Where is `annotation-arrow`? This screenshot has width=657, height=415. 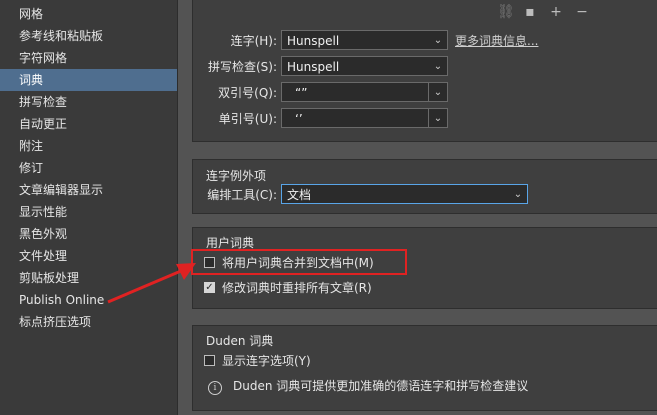 annotation-arrow is located at coordinates (151, 283).